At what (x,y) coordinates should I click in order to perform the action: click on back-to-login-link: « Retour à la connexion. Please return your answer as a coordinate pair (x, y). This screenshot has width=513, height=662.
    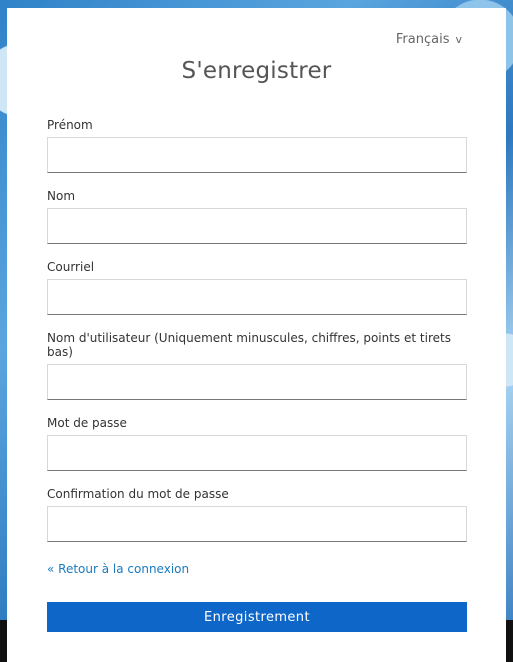
    Looking at the image, I should click on (118, 569).